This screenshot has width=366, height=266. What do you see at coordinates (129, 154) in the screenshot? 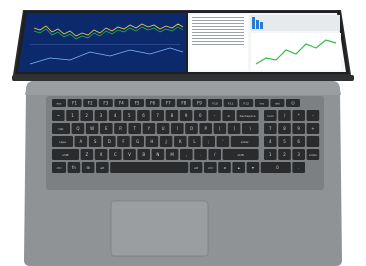
I see `key-label: V` at bounding box center [129, 154].